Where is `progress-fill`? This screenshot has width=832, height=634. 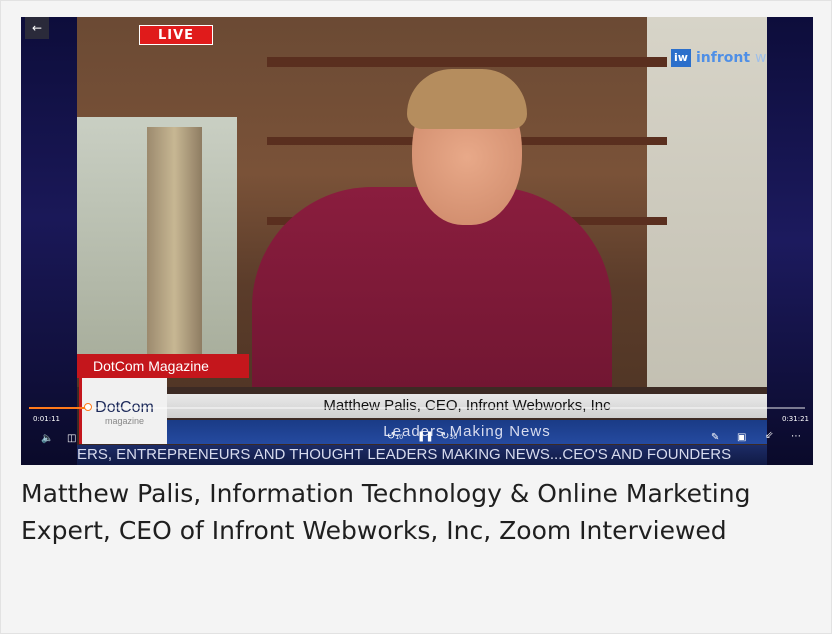 progress-fill is located at coordinates (59, 408).